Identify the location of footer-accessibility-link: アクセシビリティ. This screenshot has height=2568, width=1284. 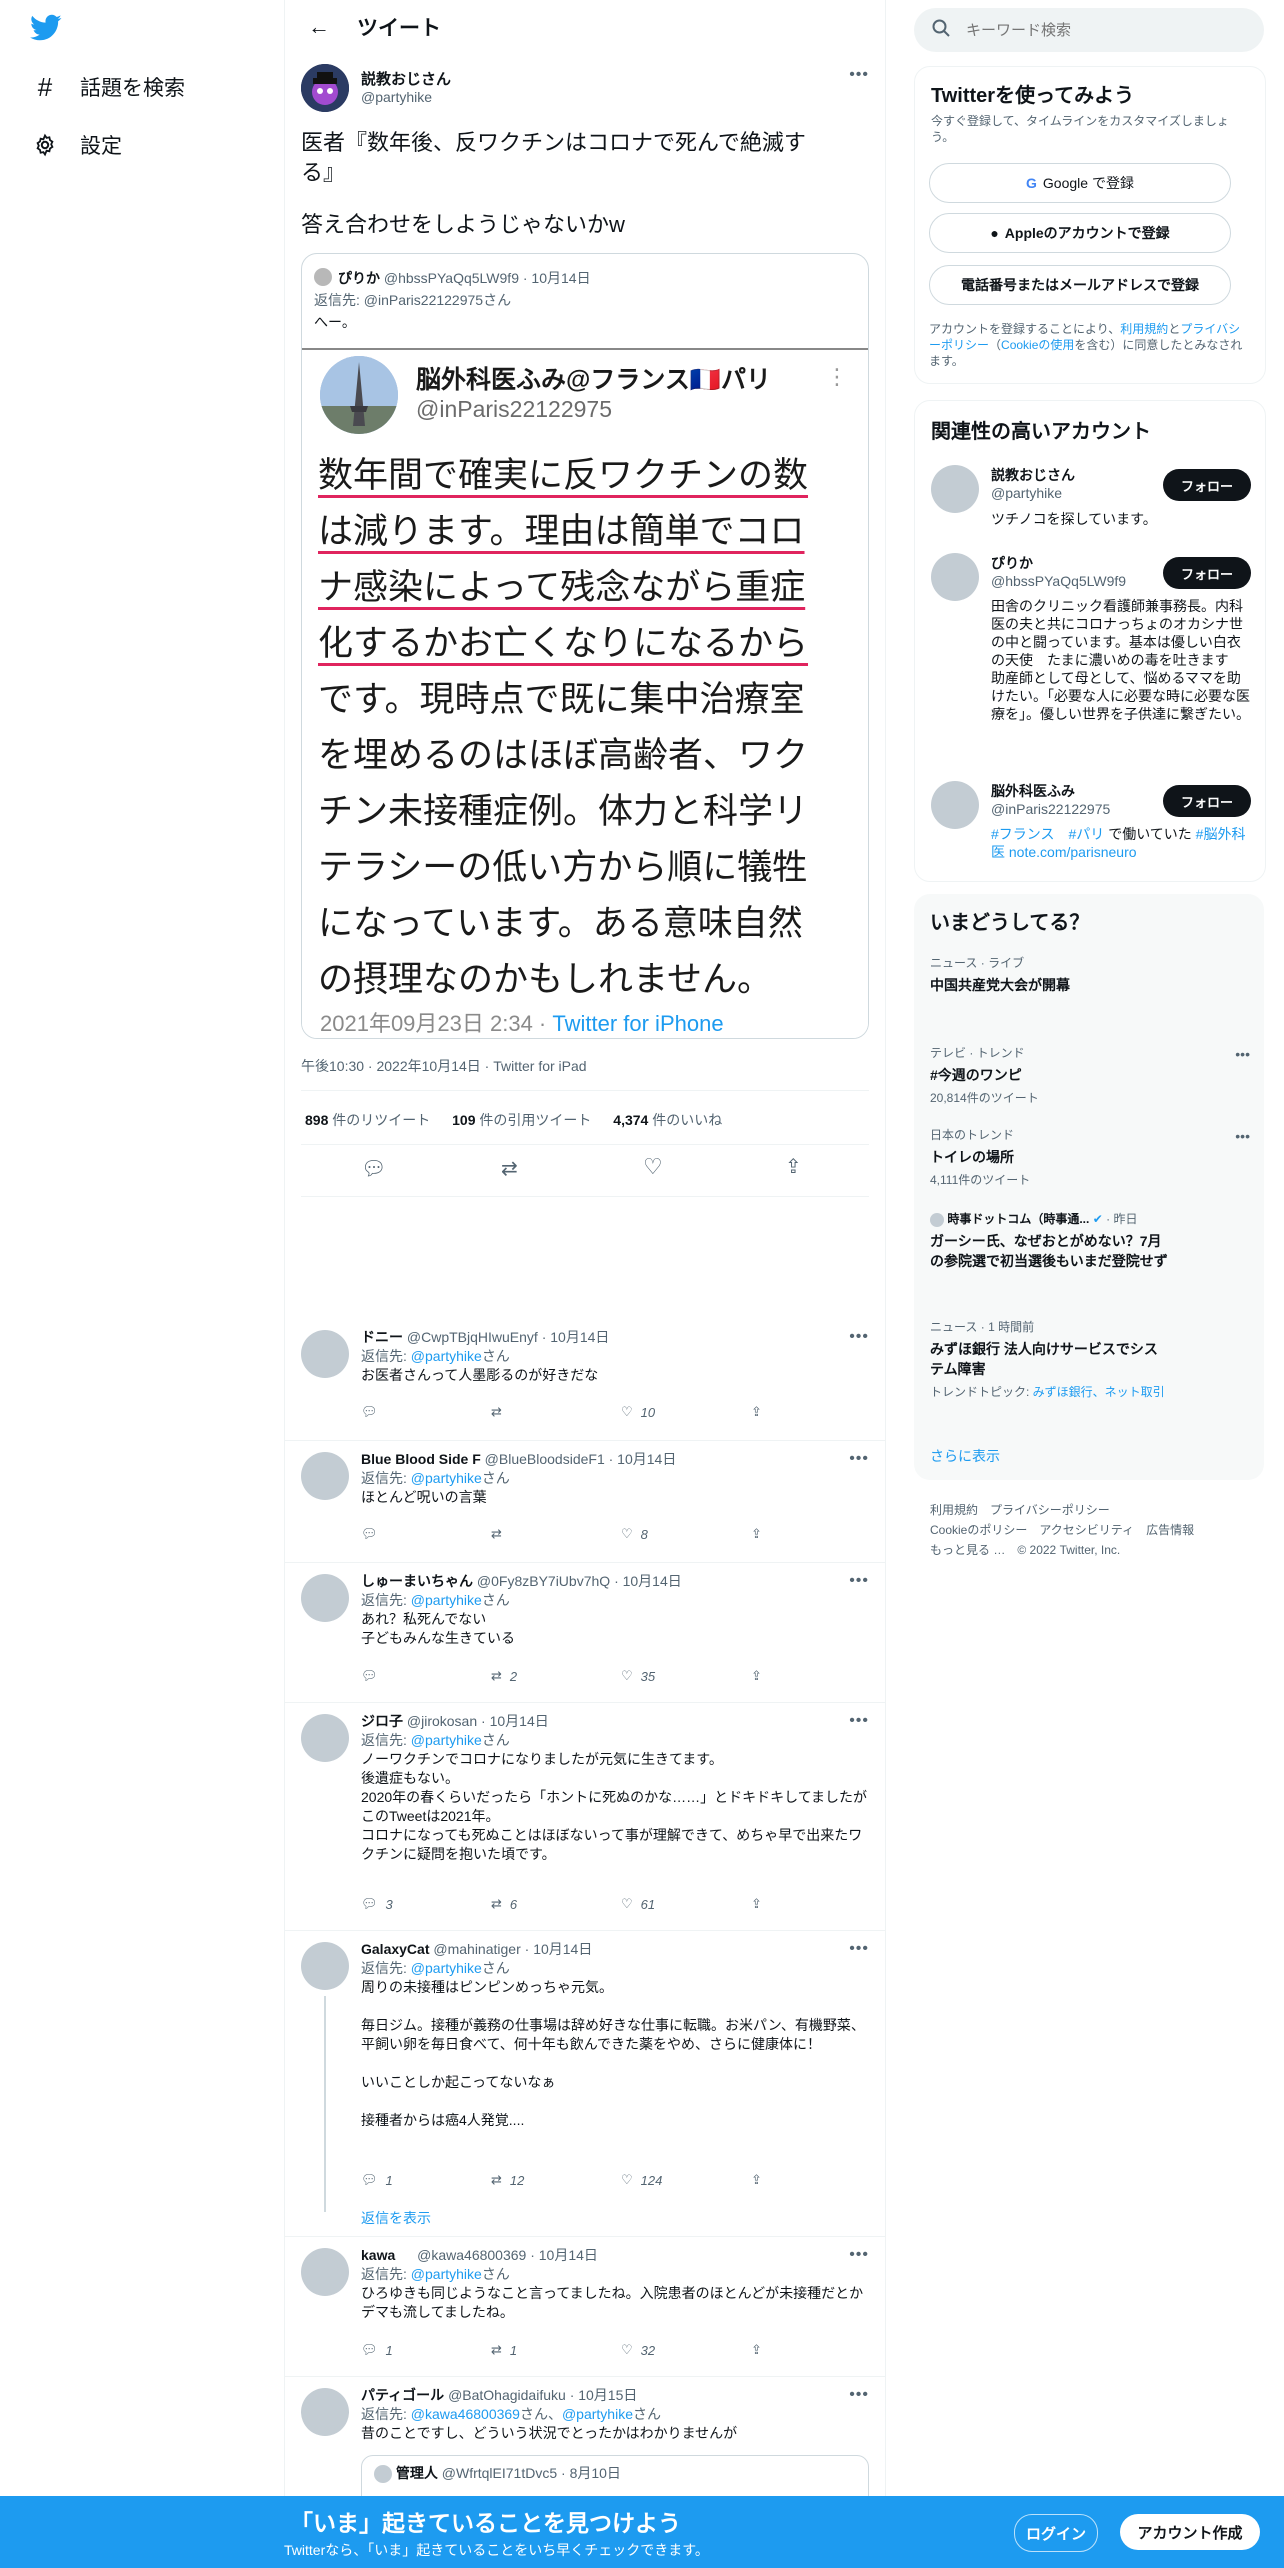
(1086, 1530).